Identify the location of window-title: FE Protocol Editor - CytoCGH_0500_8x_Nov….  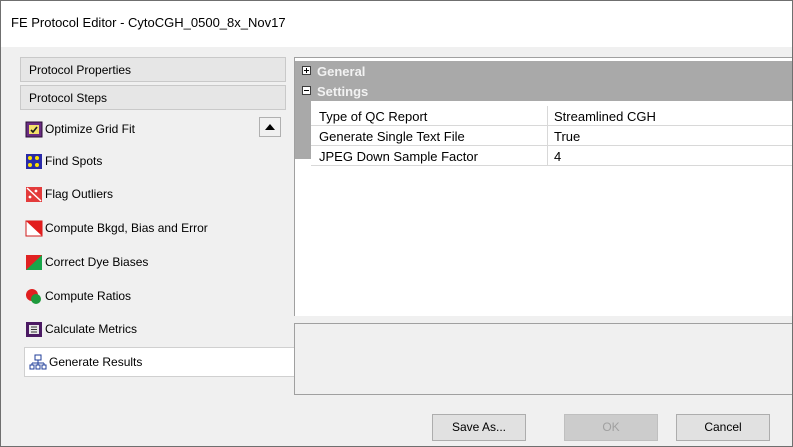
(148, 22).